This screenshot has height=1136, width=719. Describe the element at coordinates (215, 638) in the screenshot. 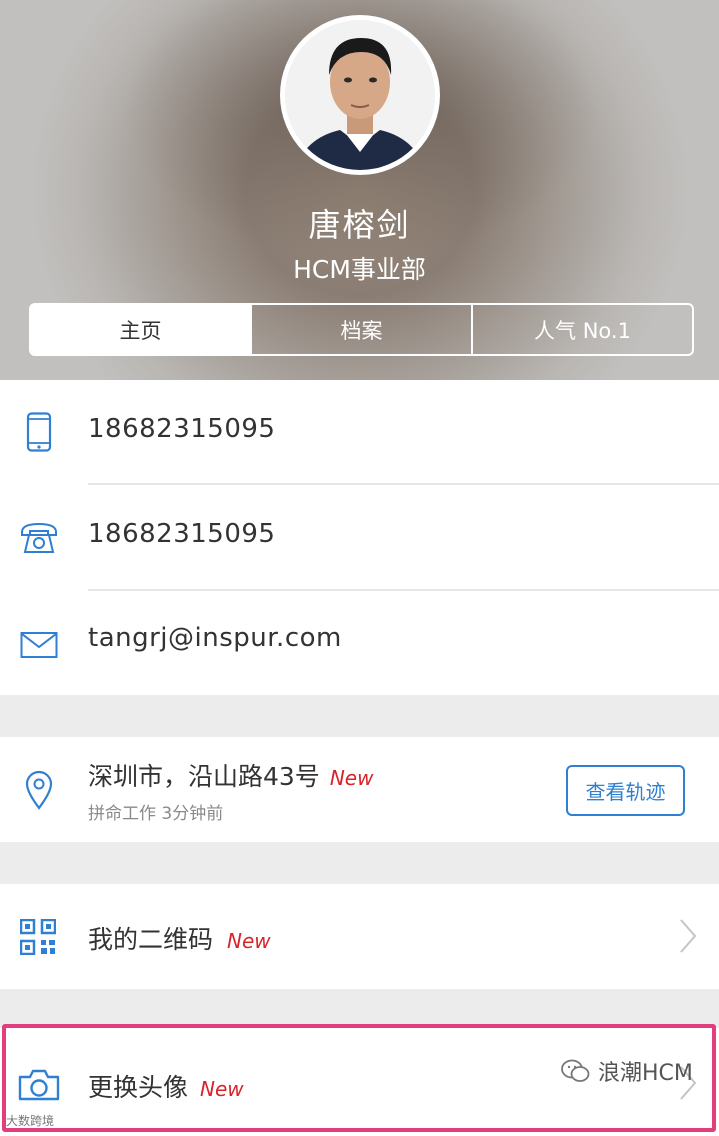

I see `email-address: tangrj@inspur.com` at that location.